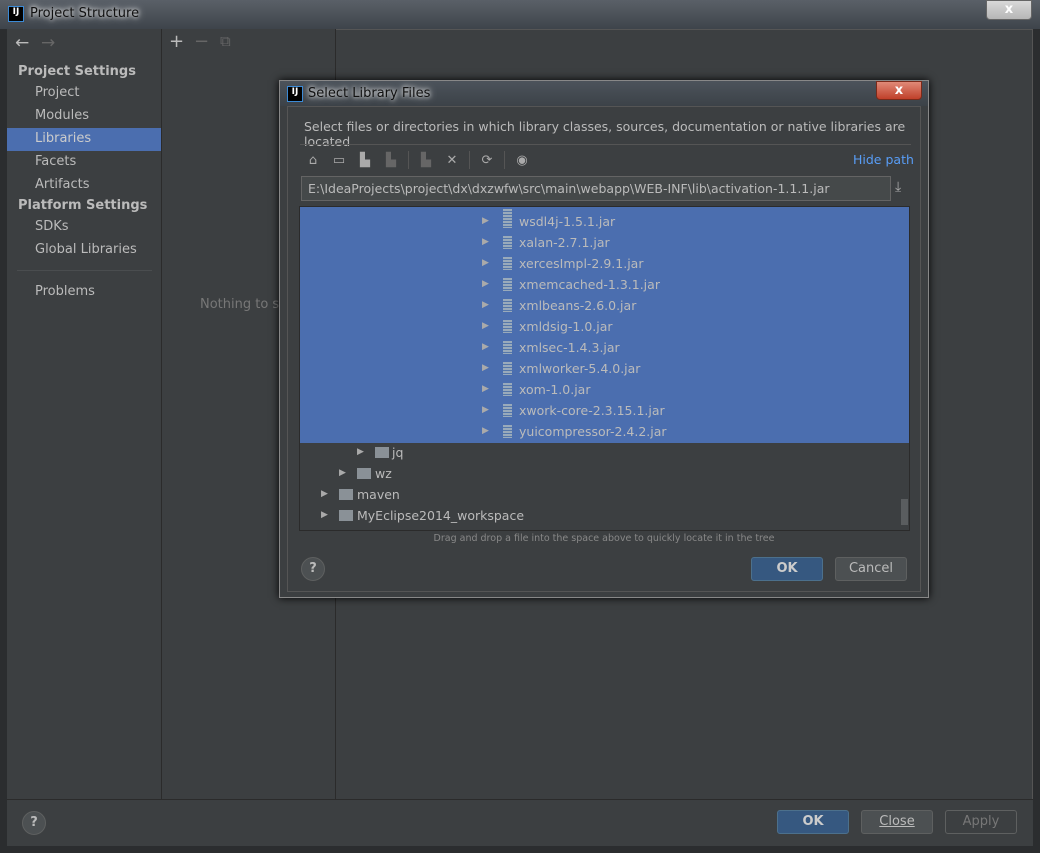  Describe the element at coordinates (883, 159) in the screenshot. I see `hide-path-link: Hide path` at that location.